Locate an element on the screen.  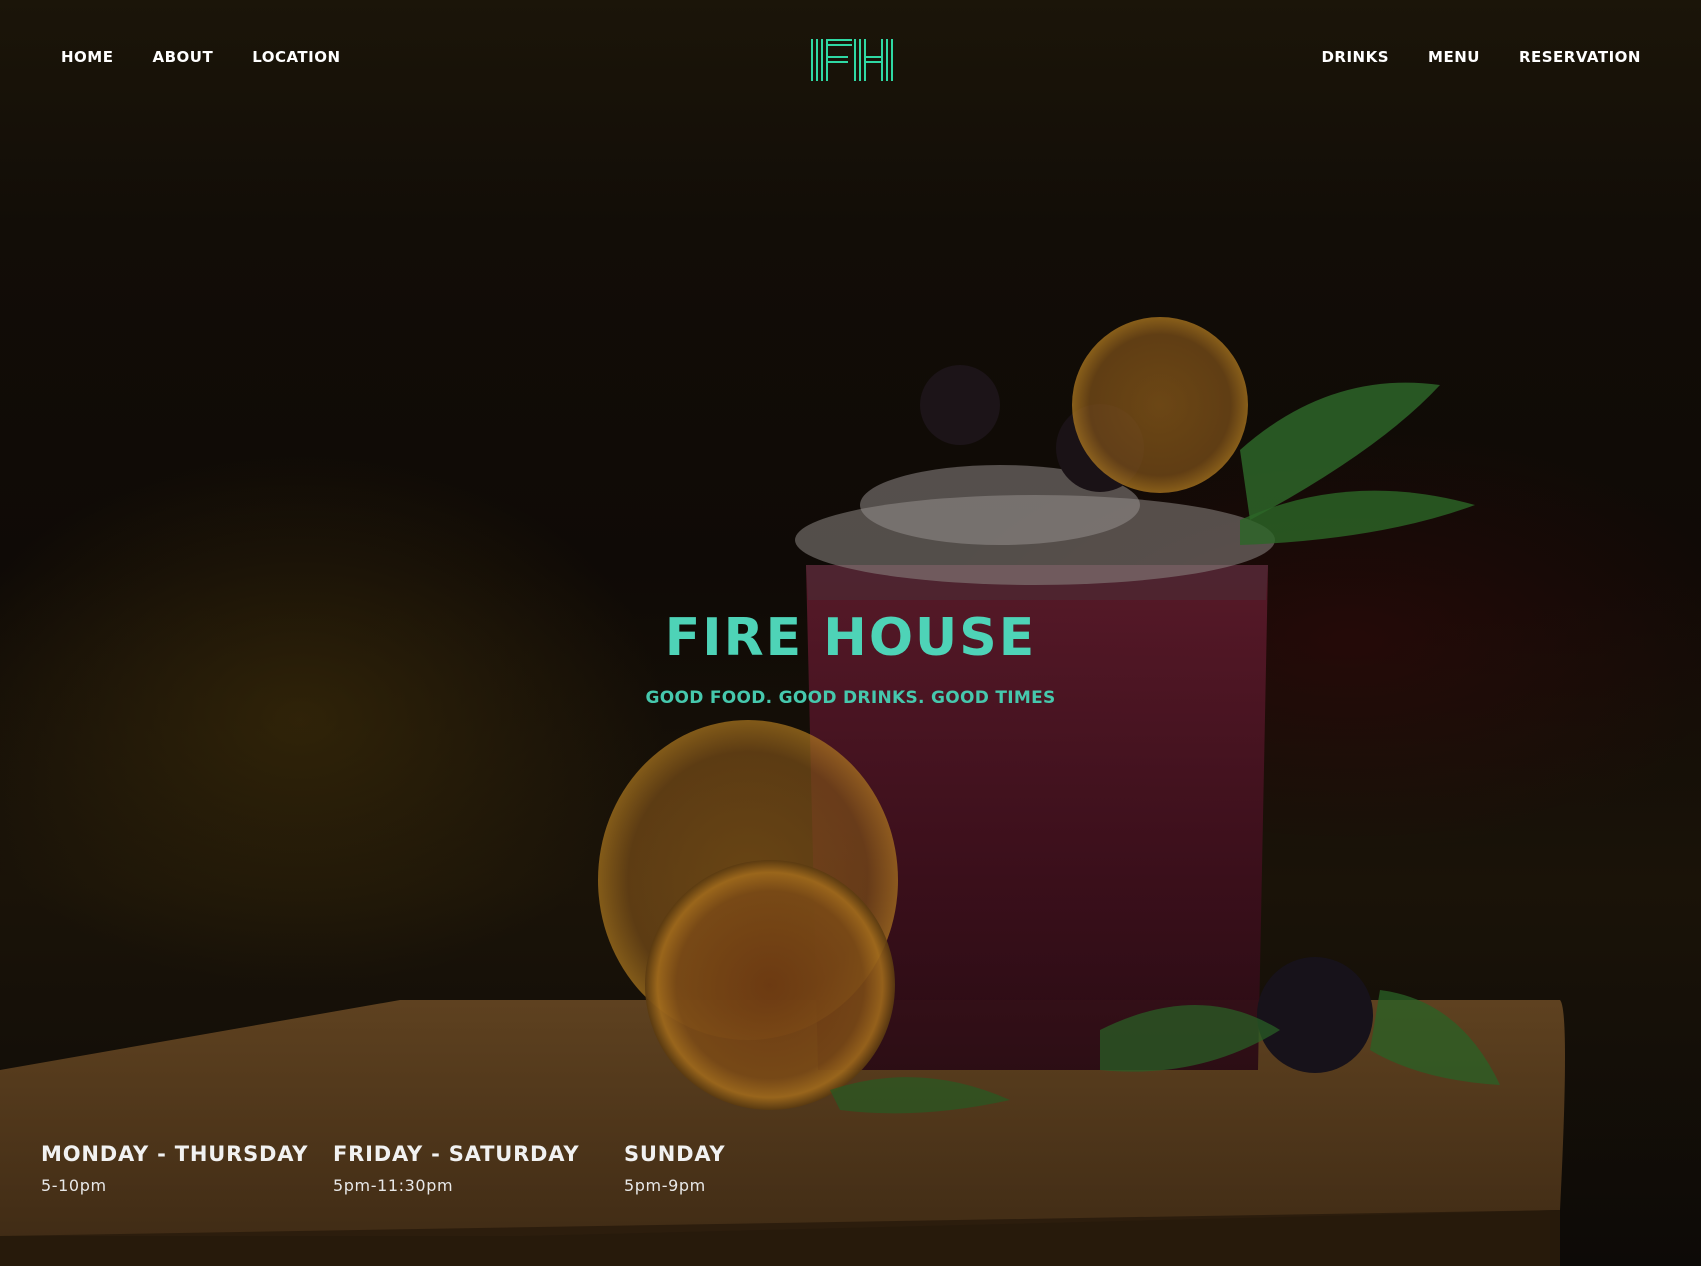
nav-drinks-link: DRINKS is located at coordinates (1355, 57).